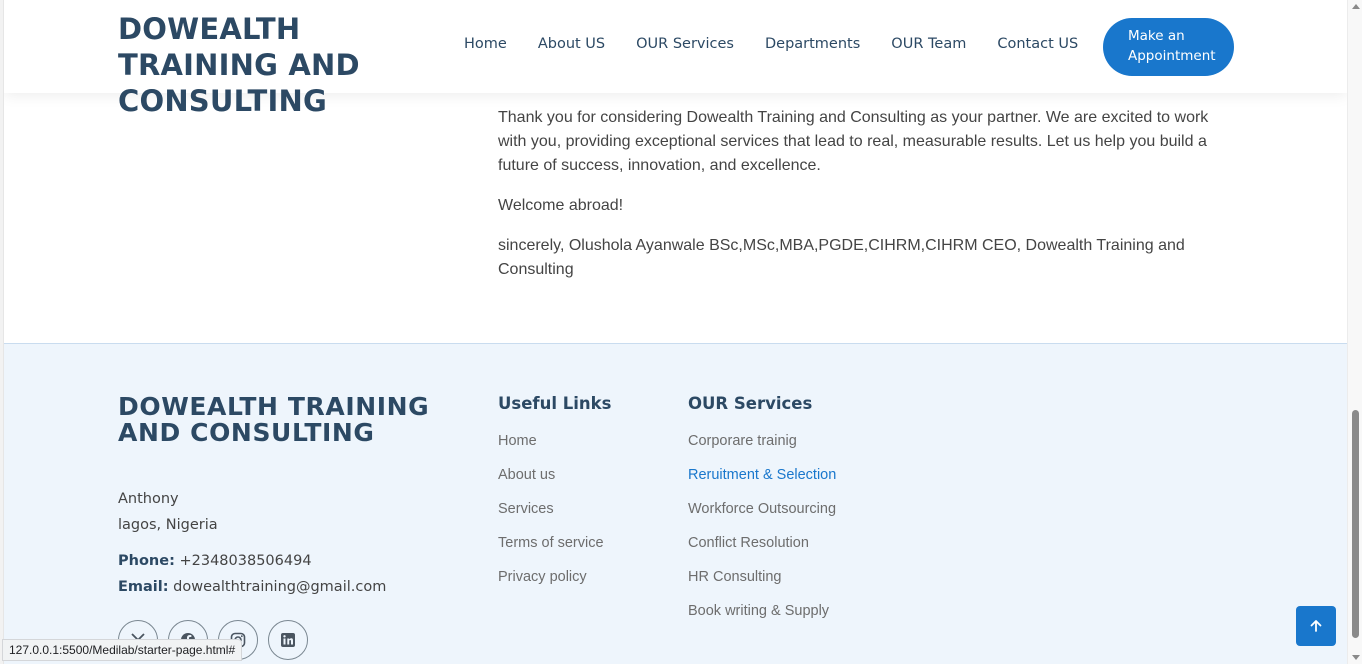 Image resolution: width=1362 pixels, height=664 pixels. What do you see at coordinates (762, 611) in the screenshot?
I see `service-link-book-writing: Book writing & Supply` at bounding box center [762, 611].